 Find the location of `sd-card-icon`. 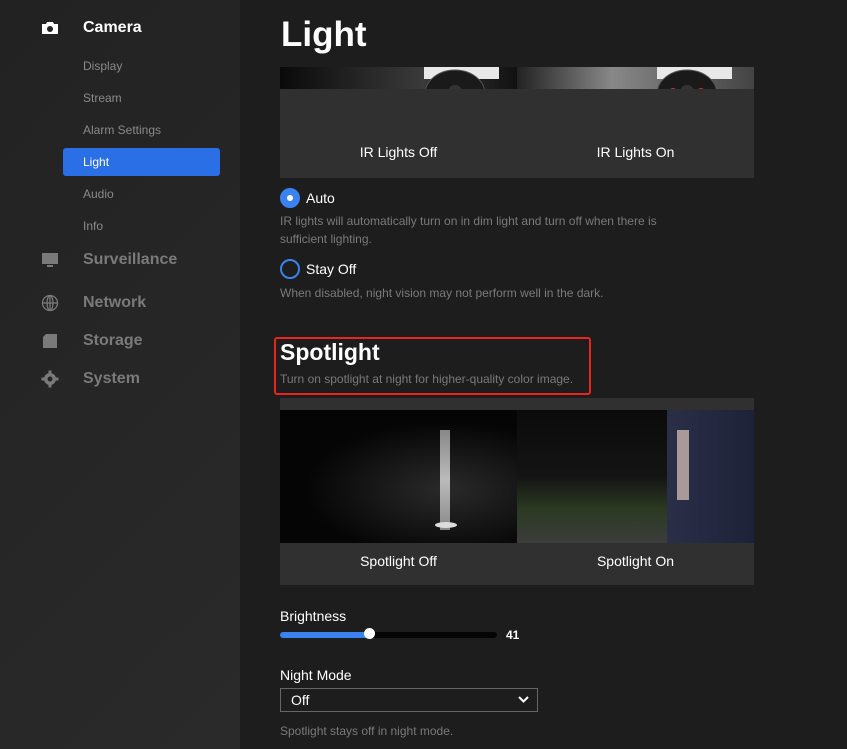

sd-card-icon is located at coordinates (50, 341).